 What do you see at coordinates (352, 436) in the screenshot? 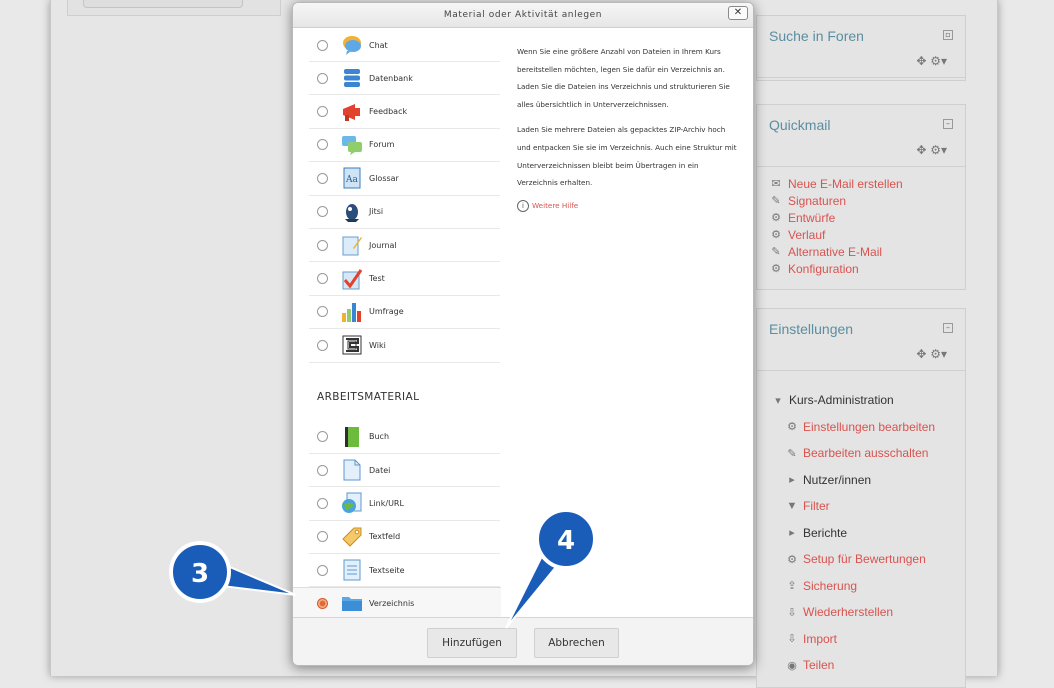
I see `book-icon` at bounding box center [352, 436].